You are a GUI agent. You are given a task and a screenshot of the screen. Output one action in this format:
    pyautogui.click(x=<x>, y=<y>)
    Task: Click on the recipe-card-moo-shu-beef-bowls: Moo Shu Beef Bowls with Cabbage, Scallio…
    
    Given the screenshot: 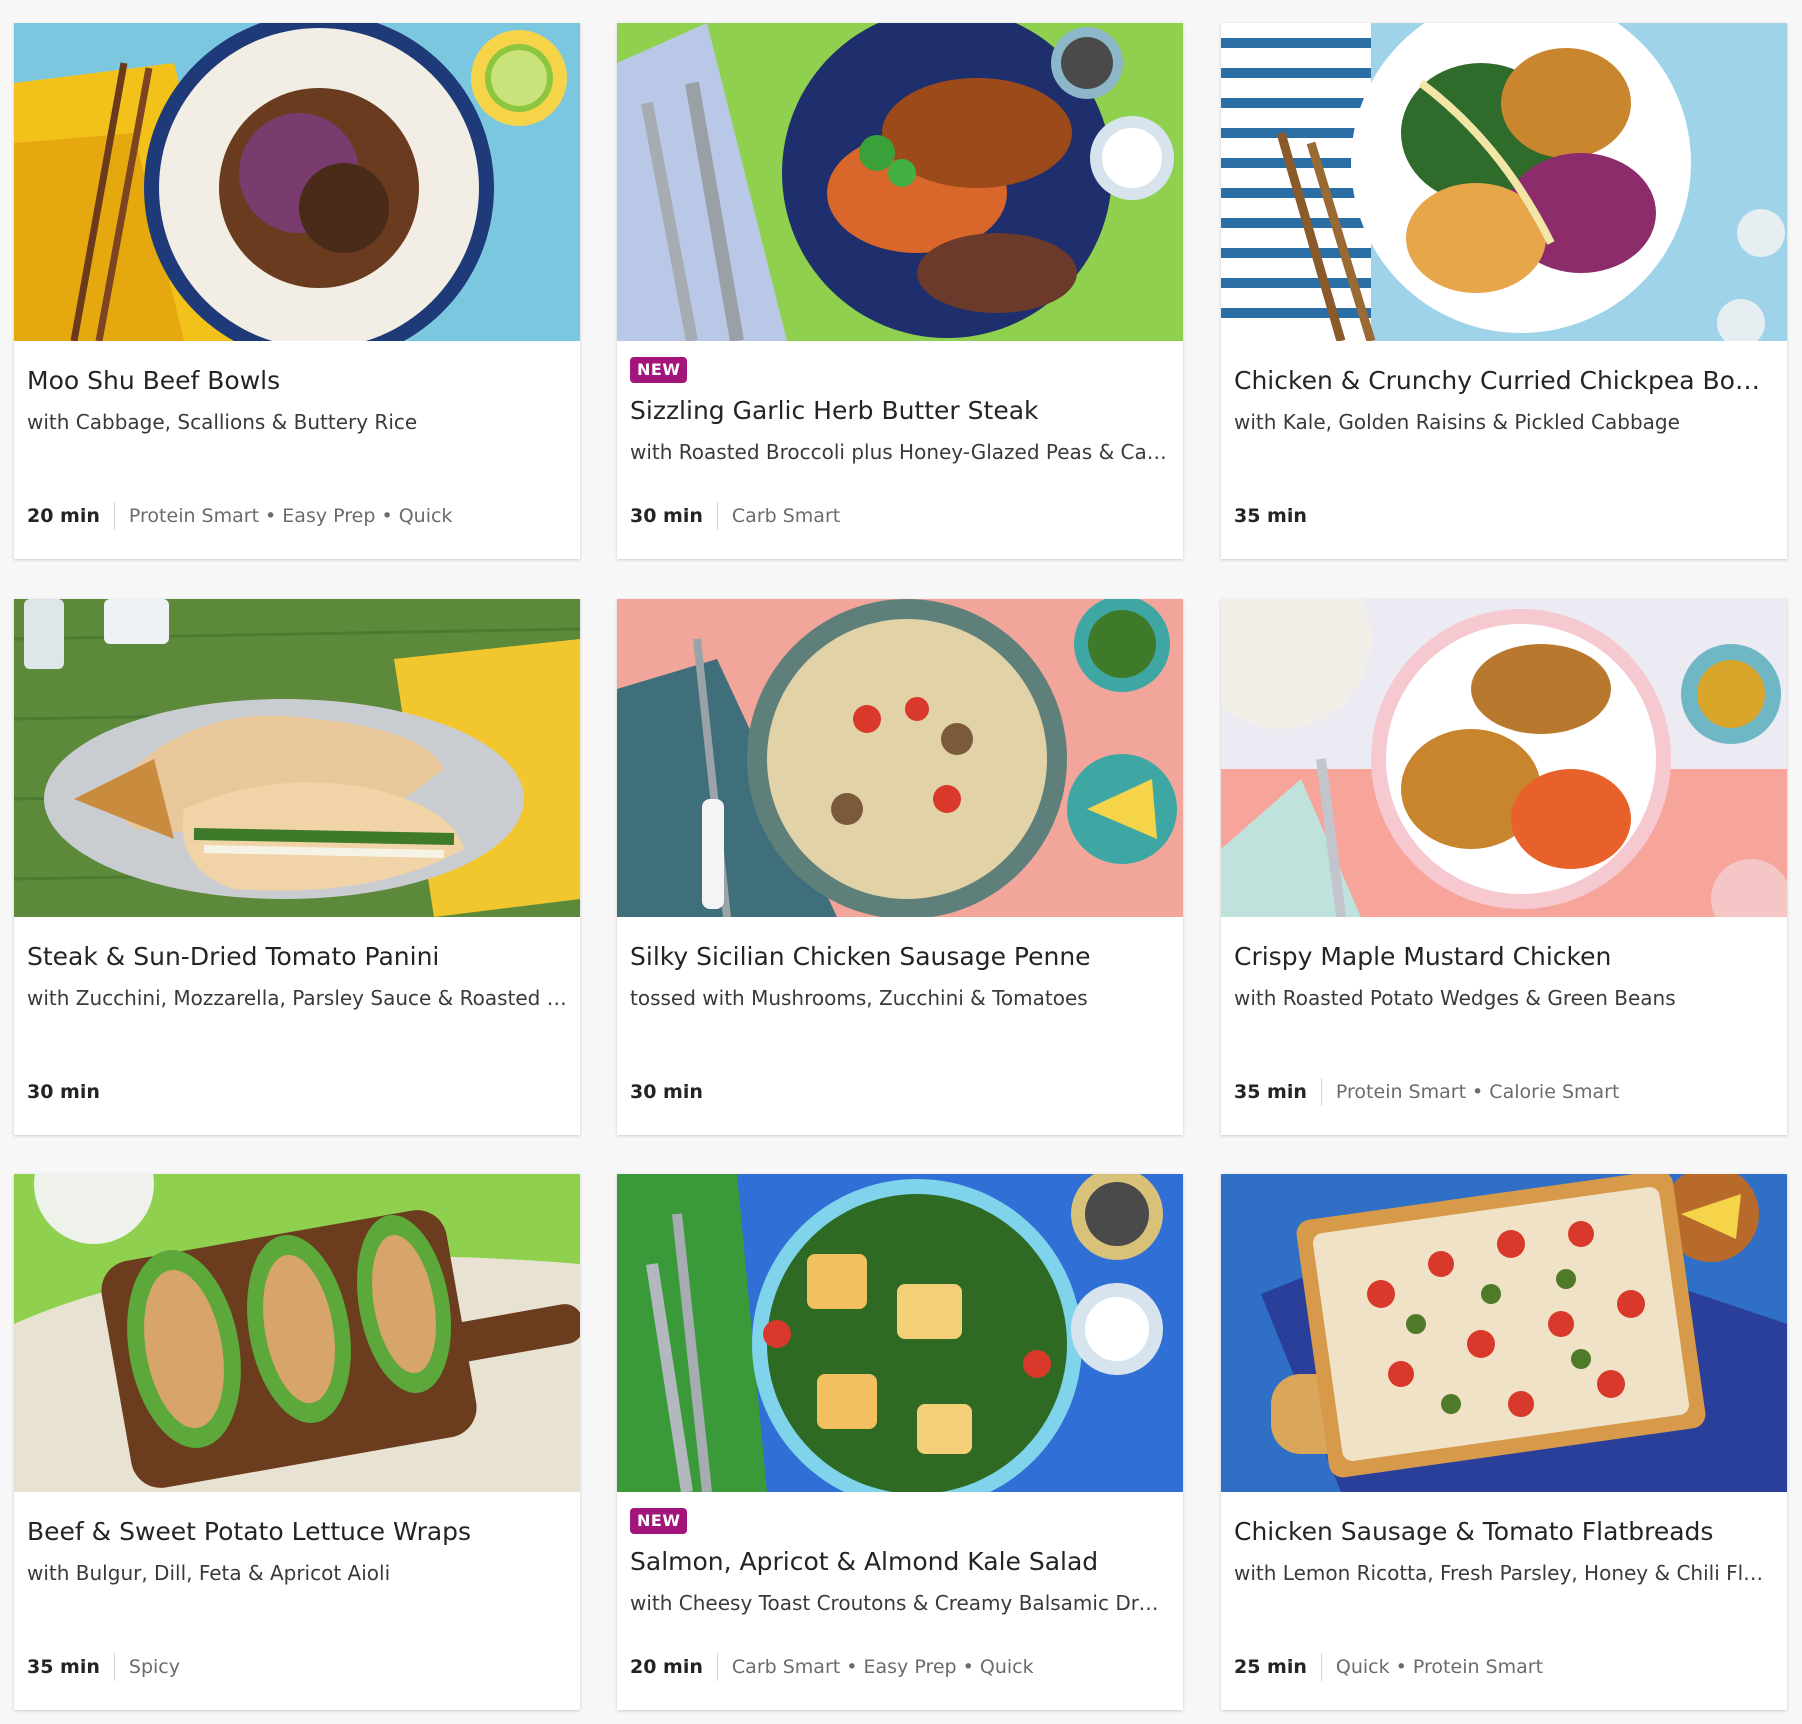 What is the action you would take?
    pyautogui.click(x=297, y=291)
    